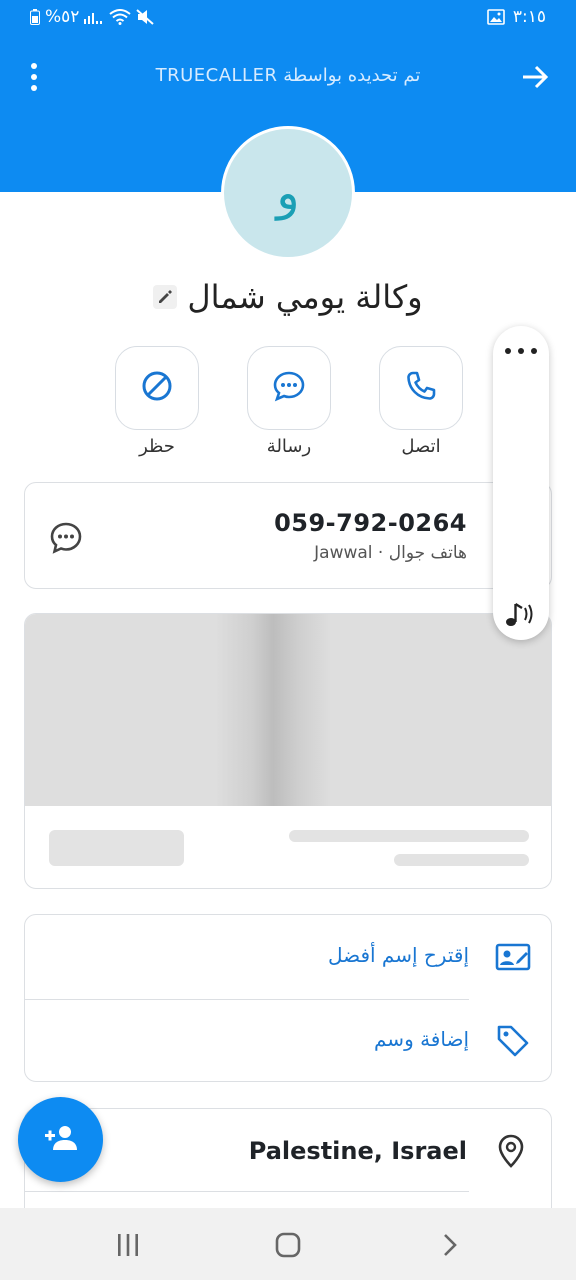  Describe the element at coordinates (521, 353) in the screenshot. I see `side-panel-more-icon` at that location.